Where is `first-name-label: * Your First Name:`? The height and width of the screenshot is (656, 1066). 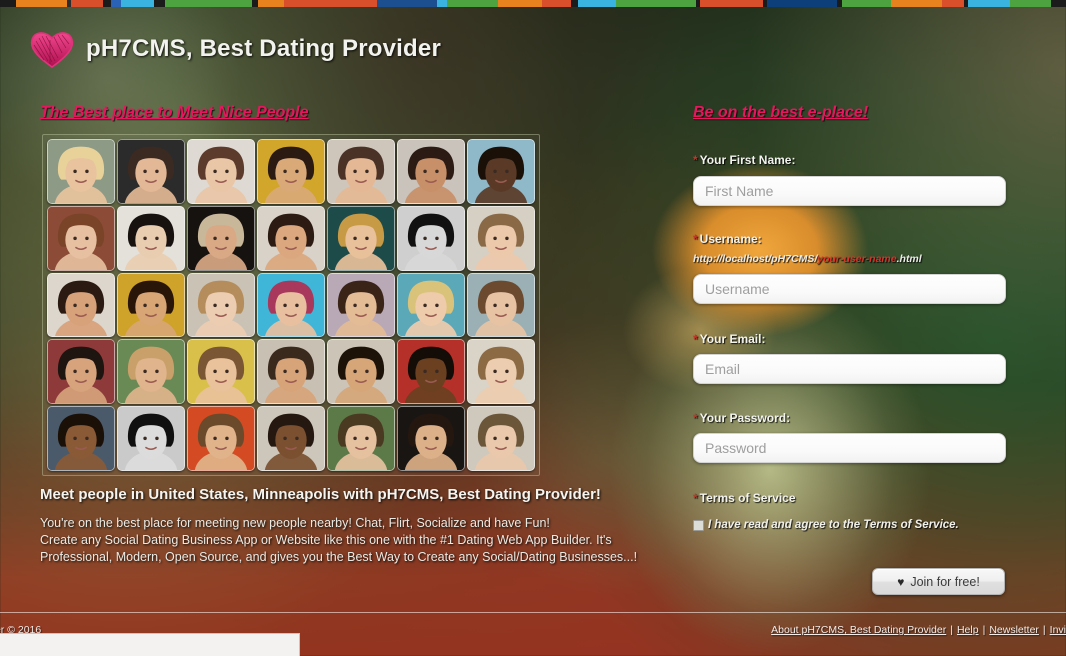
first-name-label: * Your First Name: is located at coordinates (744, 160).